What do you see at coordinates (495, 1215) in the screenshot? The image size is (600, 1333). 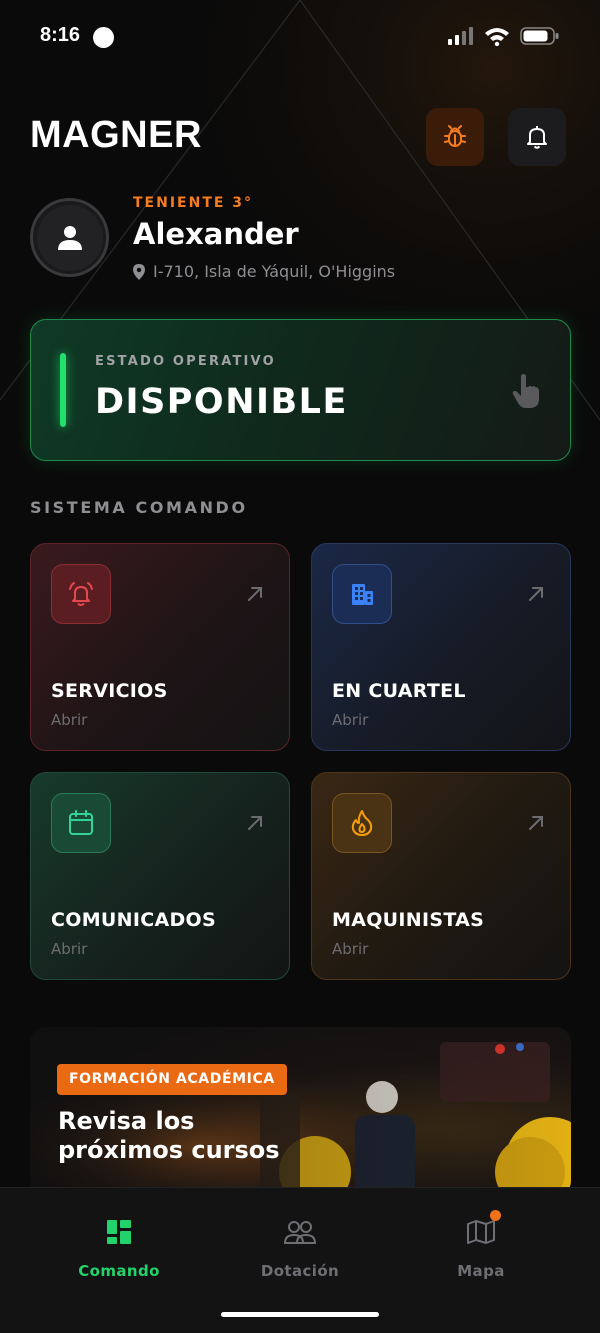 I see `notification-badge` at bounding box center [495, 1215].